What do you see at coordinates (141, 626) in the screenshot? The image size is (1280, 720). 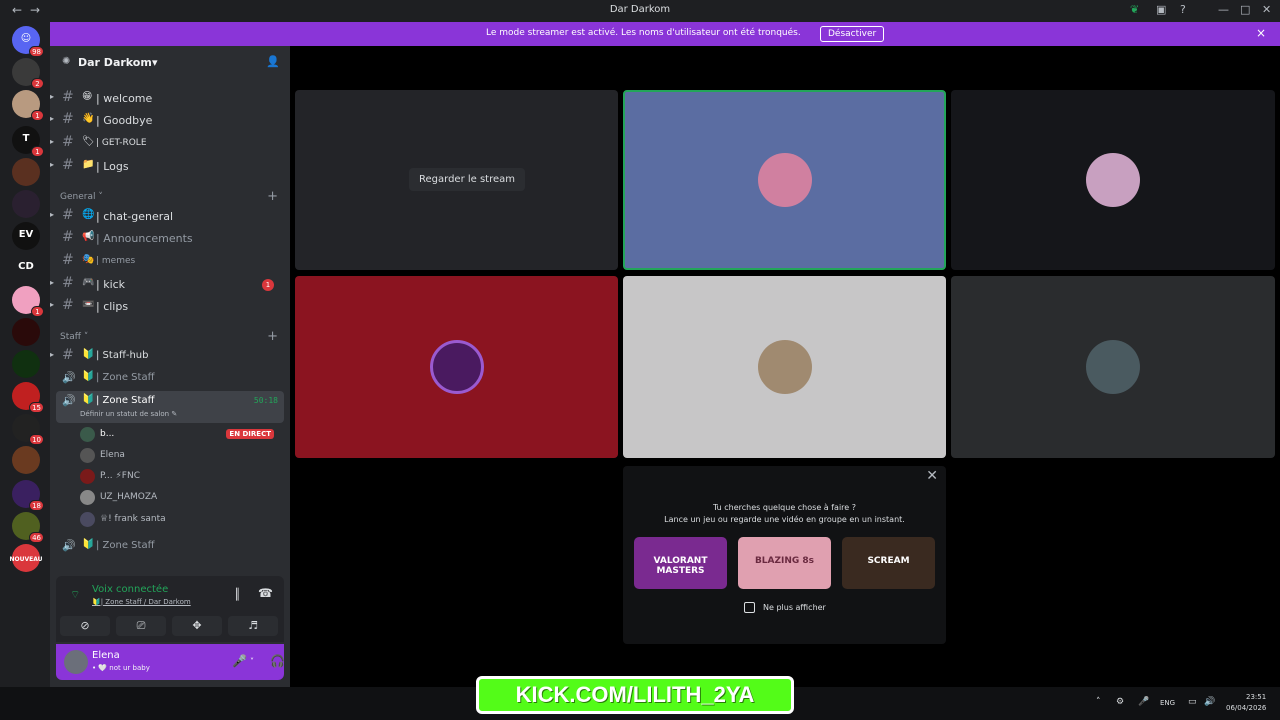 I see `screen-share-button: ⎚` at bounding box center [141, 626].